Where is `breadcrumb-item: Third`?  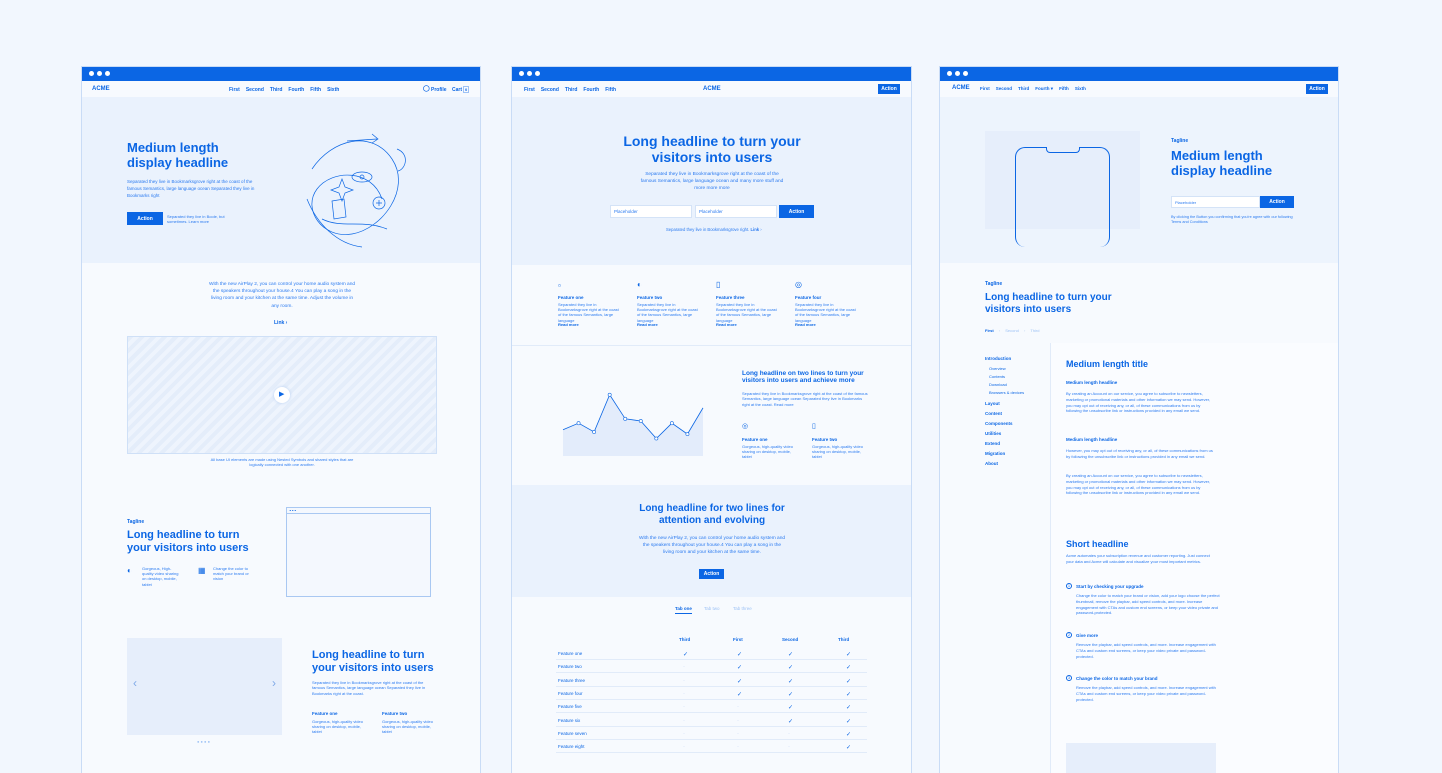
breadcrumb-item: Third is located at coordinates (1034, 330).